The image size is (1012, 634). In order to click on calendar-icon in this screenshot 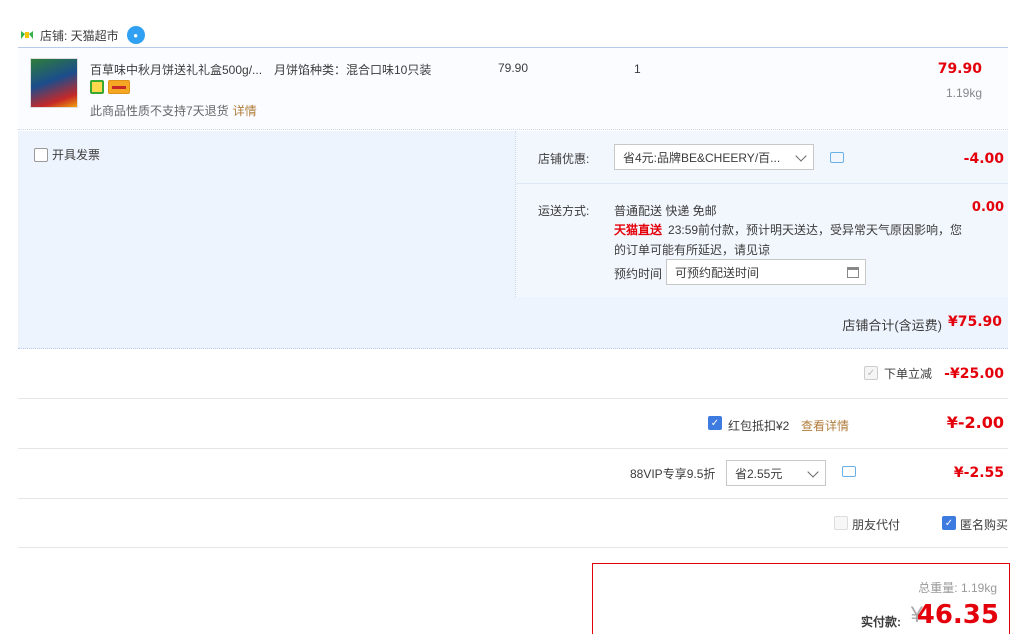, I will do `click(853, 272)`.